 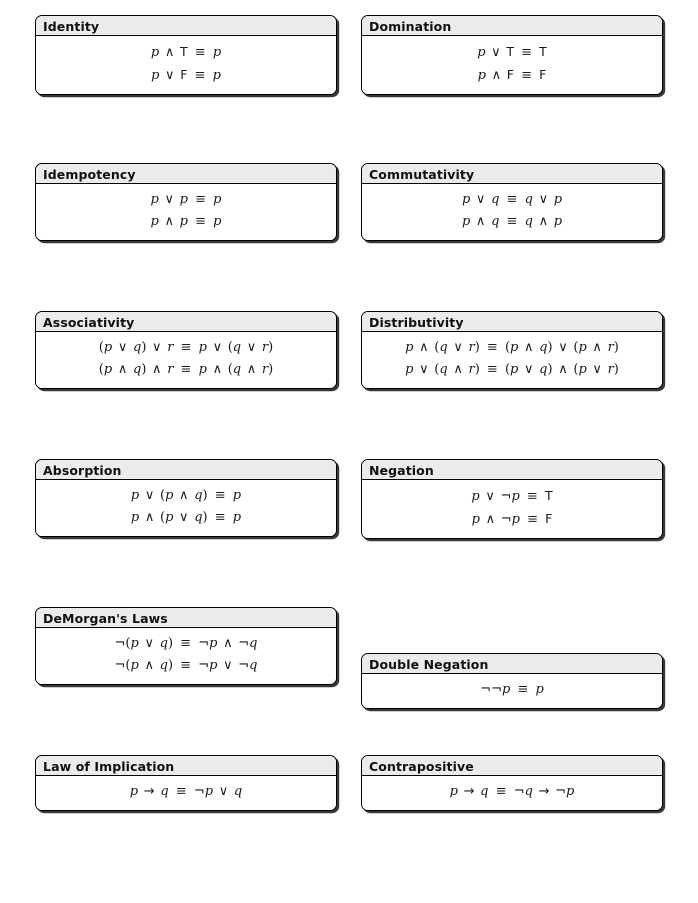 I want to click on law-cell: Contrapositive p → q ≡ ¬q → ¬p, so click(x=512, y=829).